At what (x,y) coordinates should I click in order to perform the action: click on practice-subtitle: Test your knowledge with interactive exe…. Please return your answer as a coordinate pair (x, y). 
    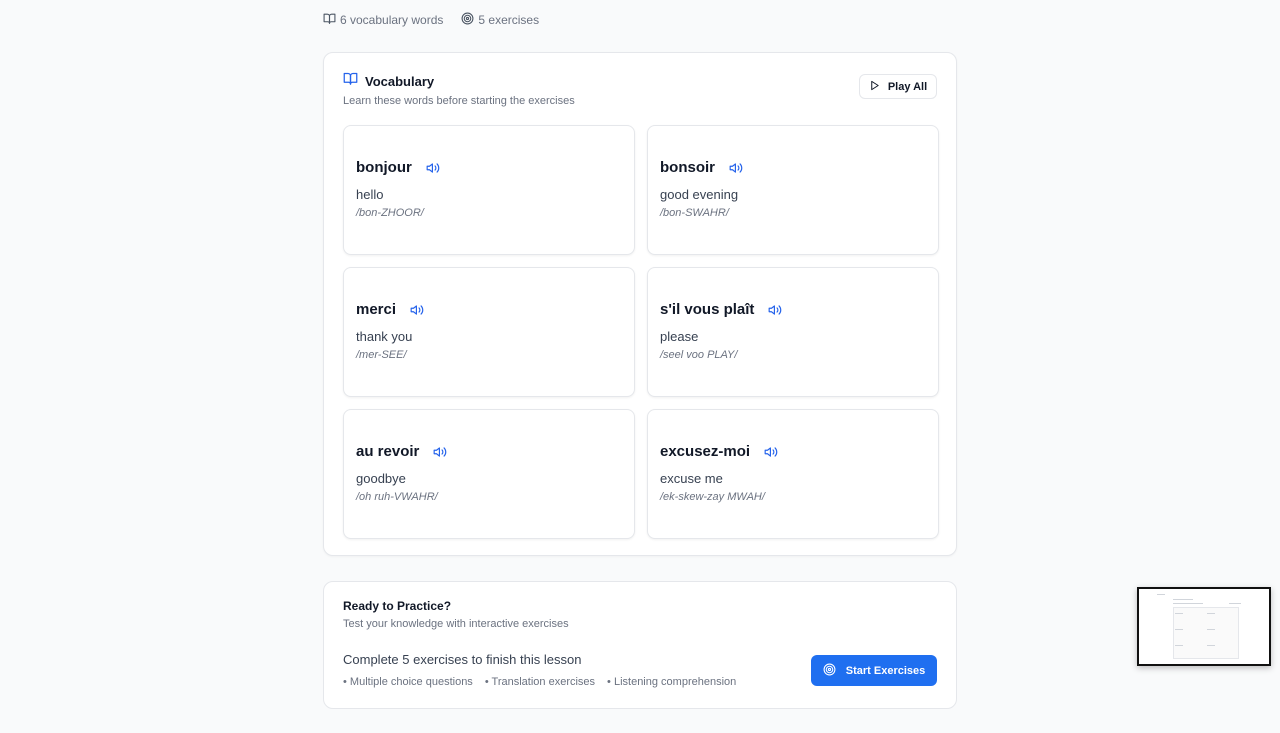
    Looking at the image, I should click on (456, 624).